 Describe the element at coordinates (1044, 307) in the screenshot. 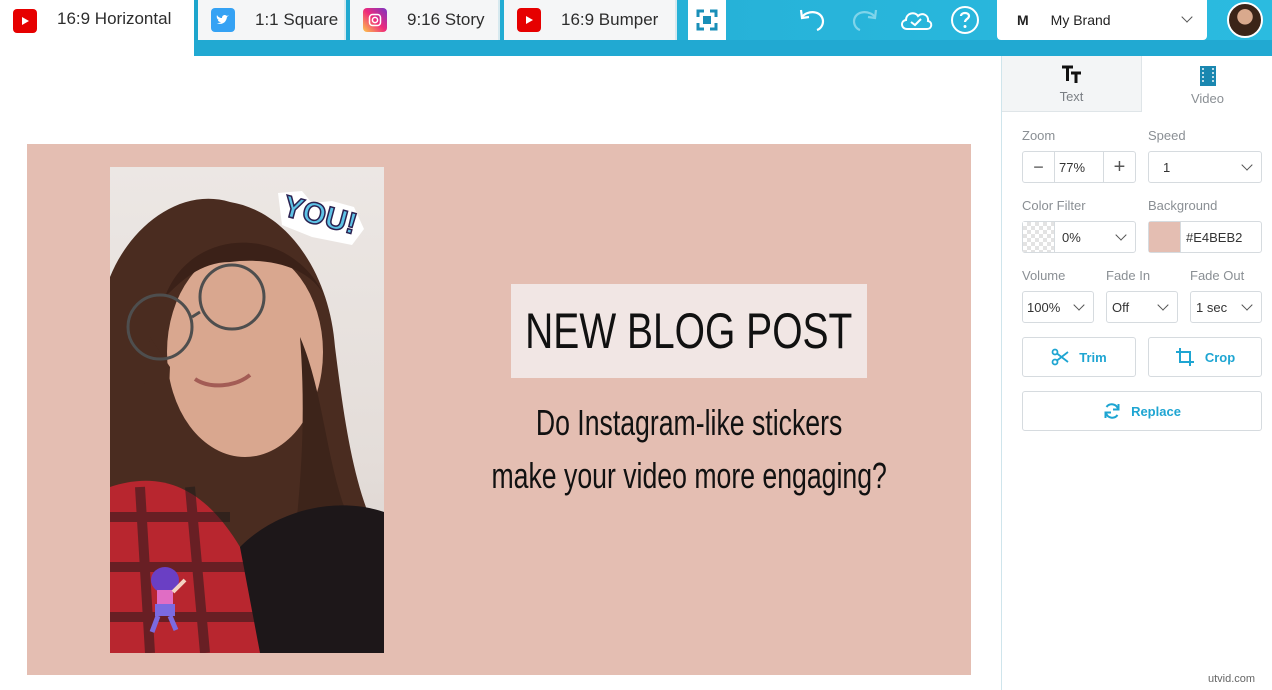

I see `volume-value: 100%` at that location.